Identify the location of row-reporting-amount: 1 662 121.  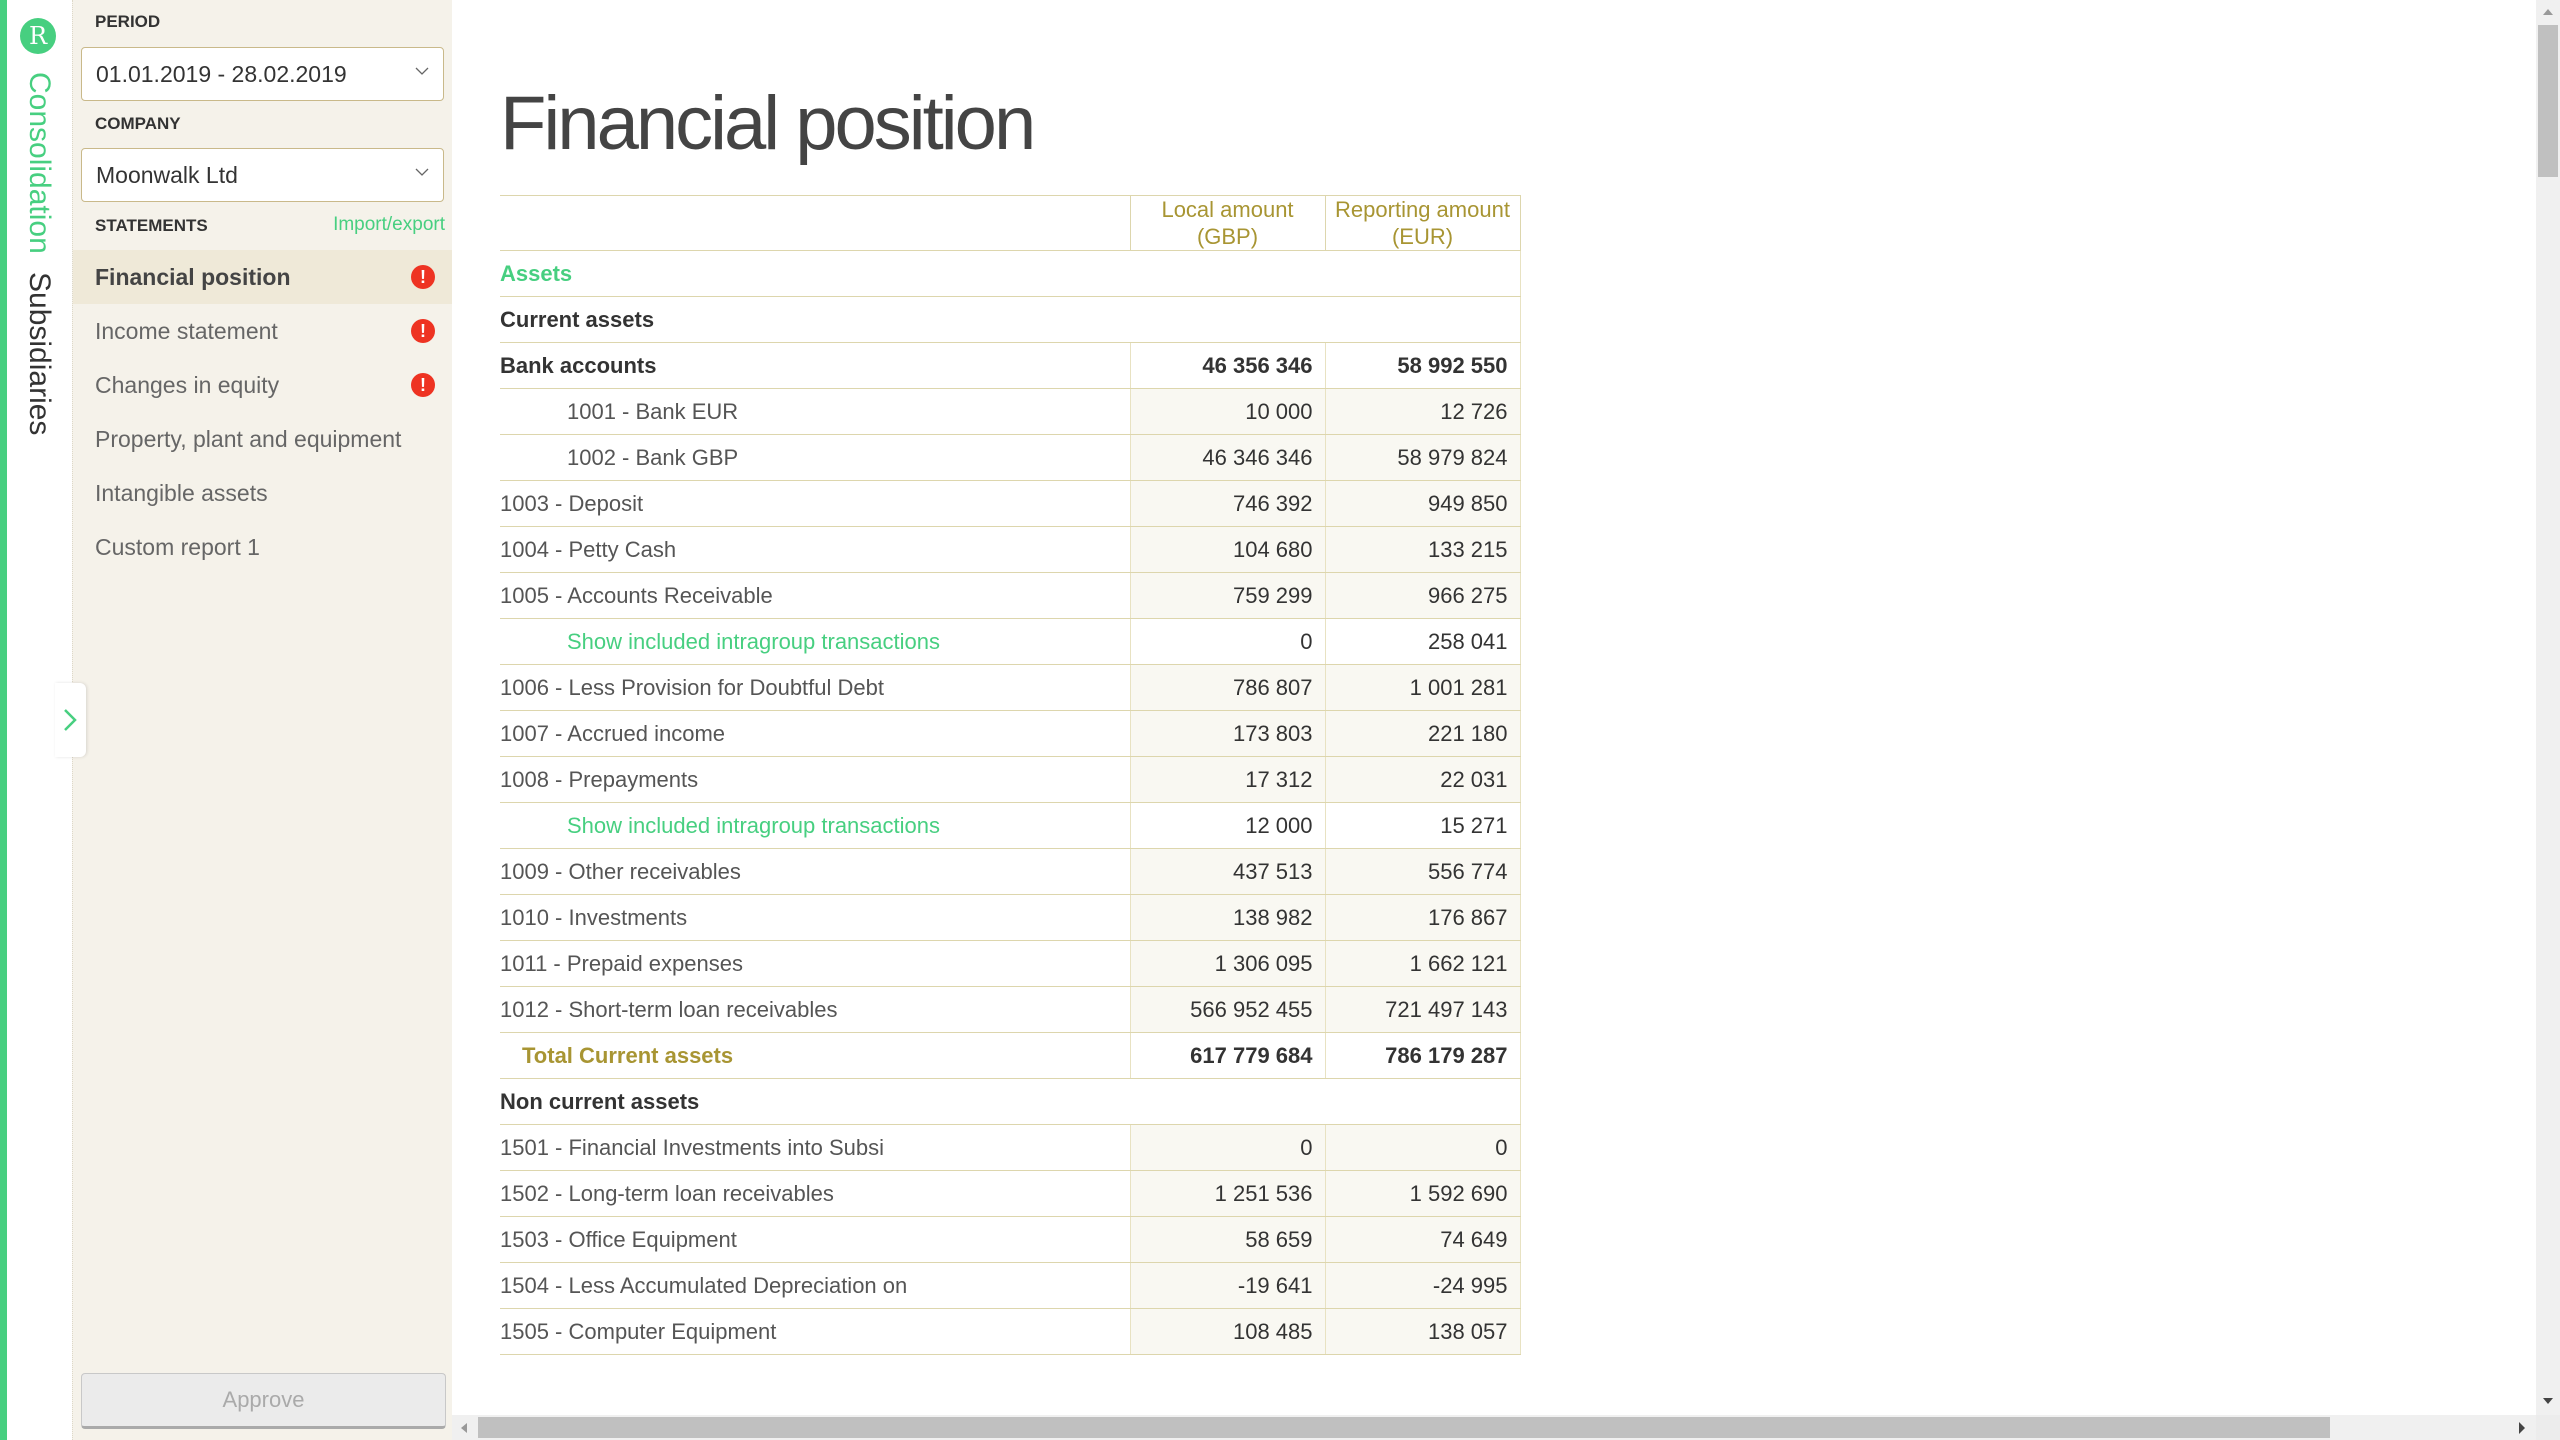
(1422, 963).